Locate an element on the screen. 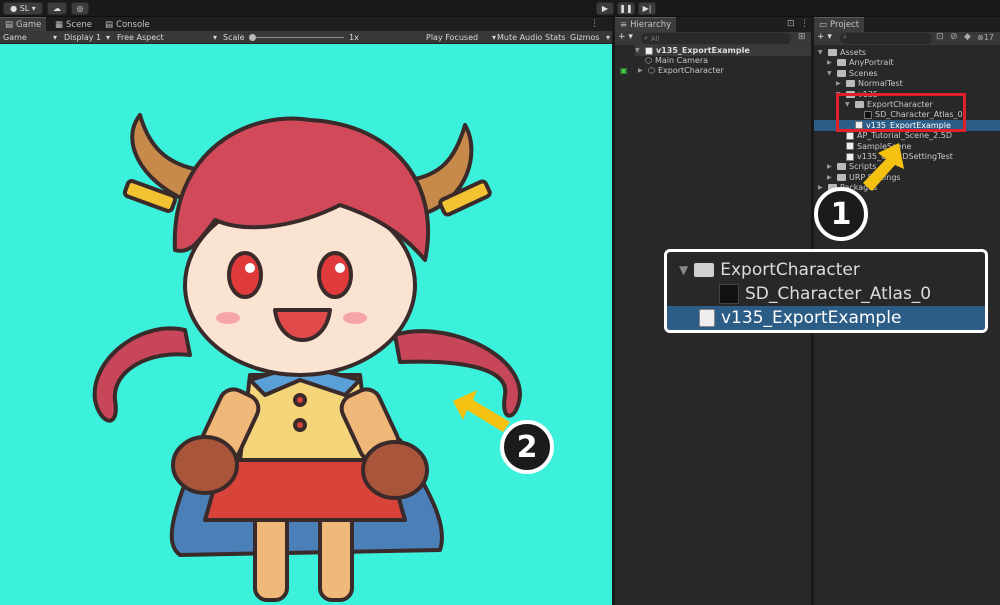 The width and height of the screenshot is (1000, 605). hierarchy-search-input: ⌕ All is located at coordinates (716, 38).